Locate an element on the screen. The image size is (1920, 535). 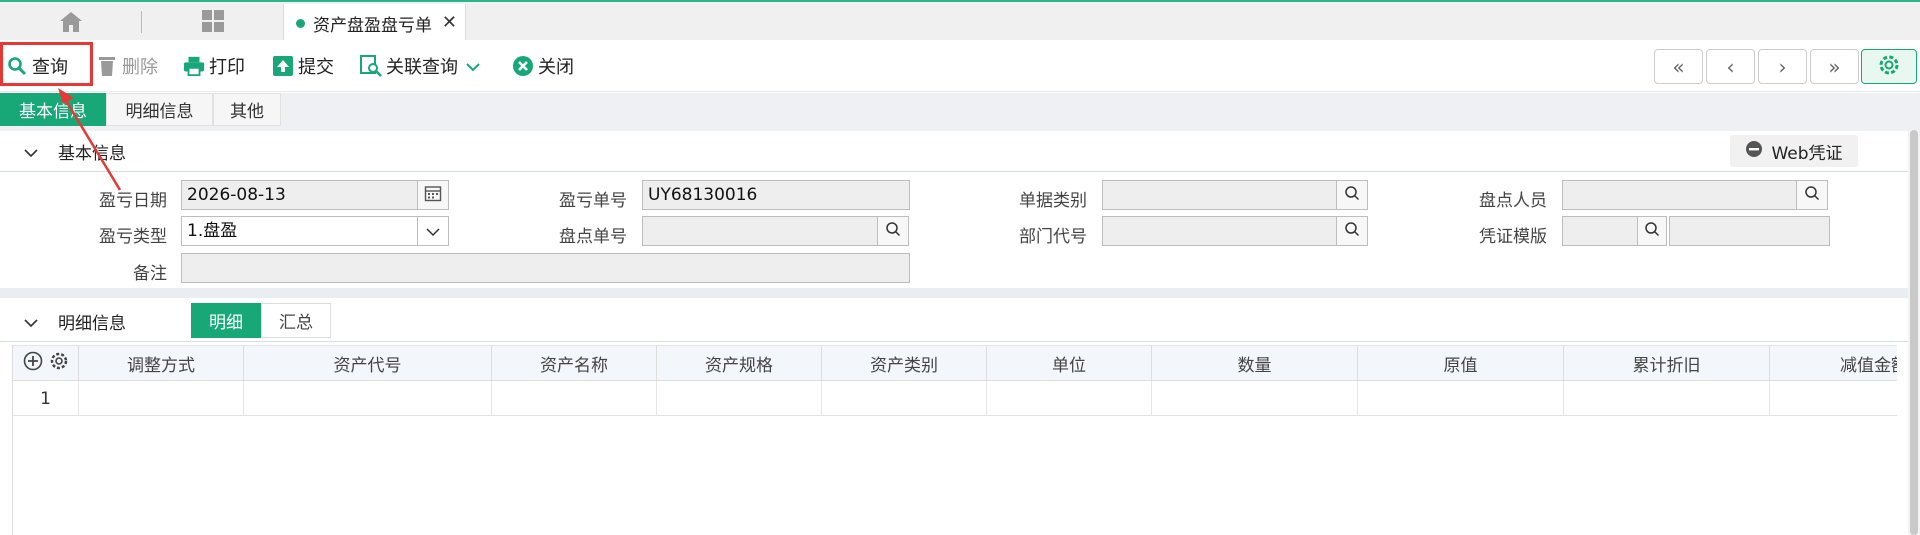
web-voucher-button: Web凭证 is located at coordinates (1794, 151).